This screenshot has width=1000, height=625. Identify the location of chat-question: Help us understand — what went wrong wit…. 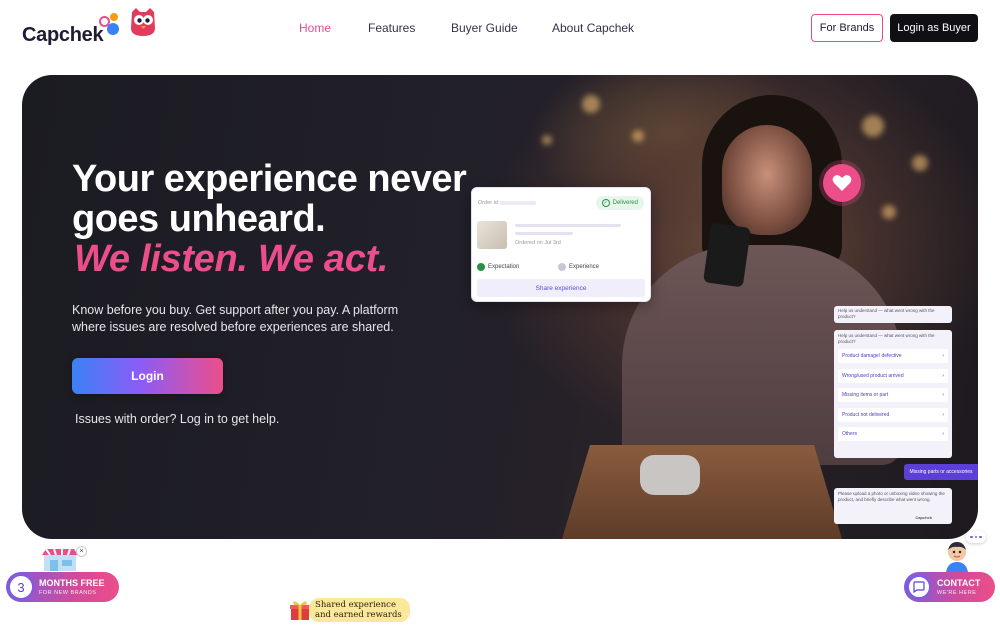
(886, 338).